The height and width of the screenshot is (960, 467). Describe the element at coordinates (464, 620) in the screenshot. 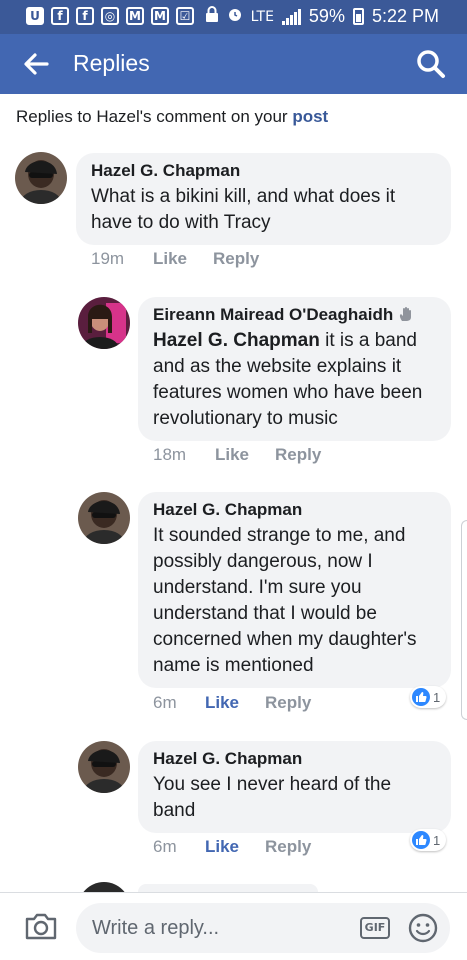

I see `scrollbar` at that location.